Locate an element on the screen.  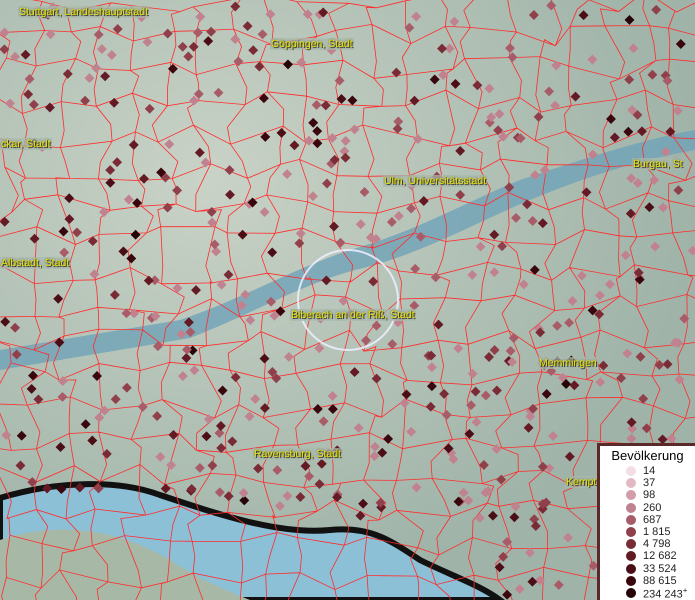
legend-label: 37 is located at coordinates (649, 483).